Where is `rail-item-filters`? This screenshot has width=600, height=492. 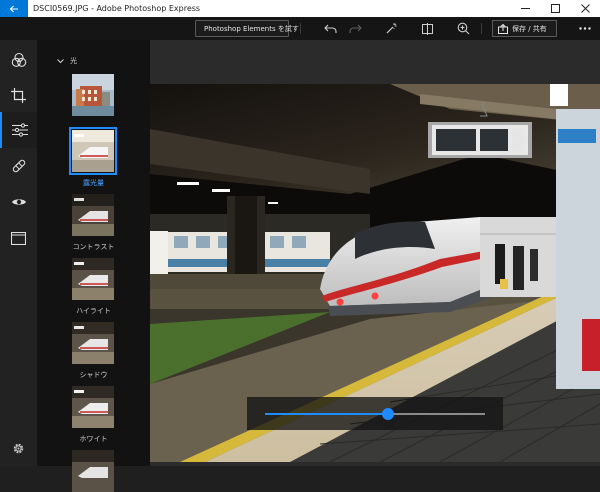
rail-item-filters is located at coordinates (18, 60).